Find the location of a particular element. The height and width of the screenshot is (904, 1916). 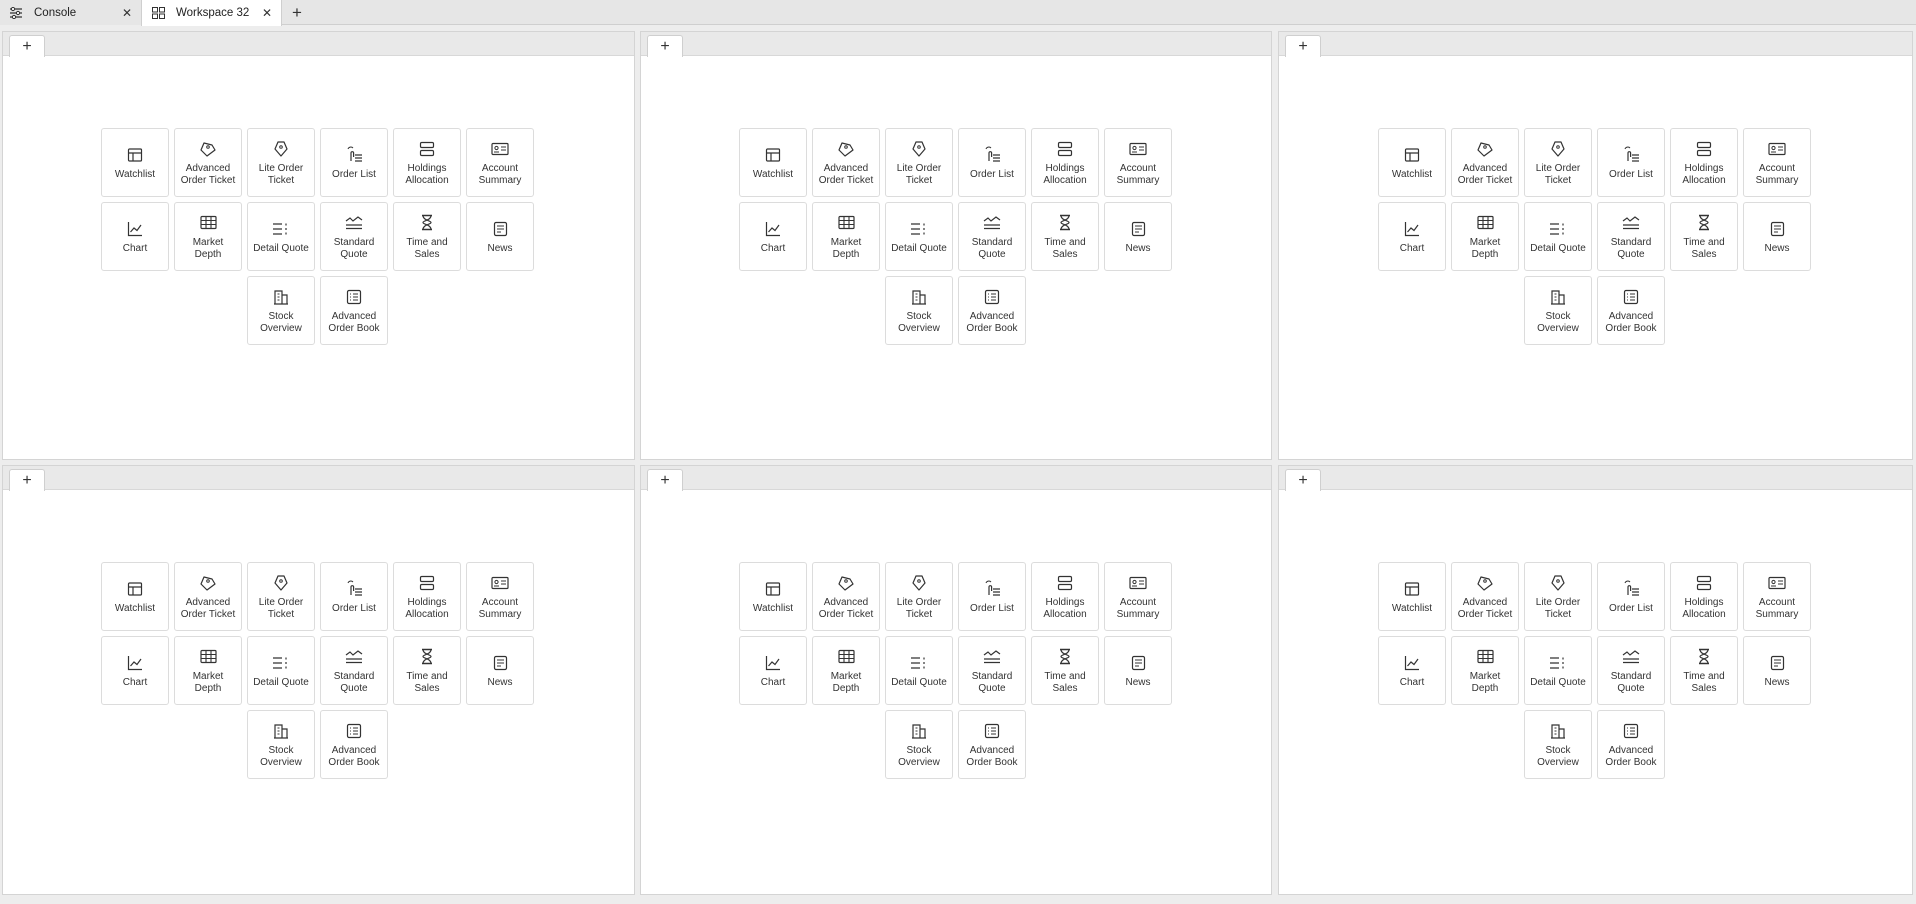

new-tab-button: + is located at coordinates (297, 12).